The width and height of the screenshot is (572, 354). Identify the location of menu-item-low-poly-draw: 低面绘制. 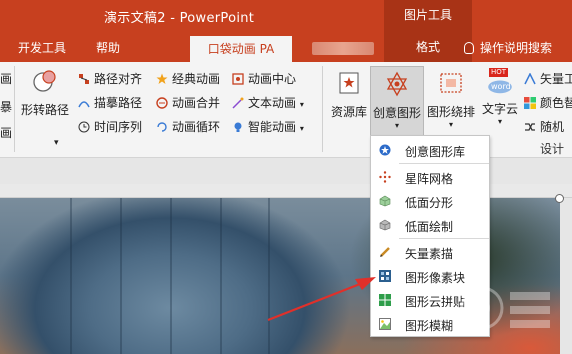
(430, 225).